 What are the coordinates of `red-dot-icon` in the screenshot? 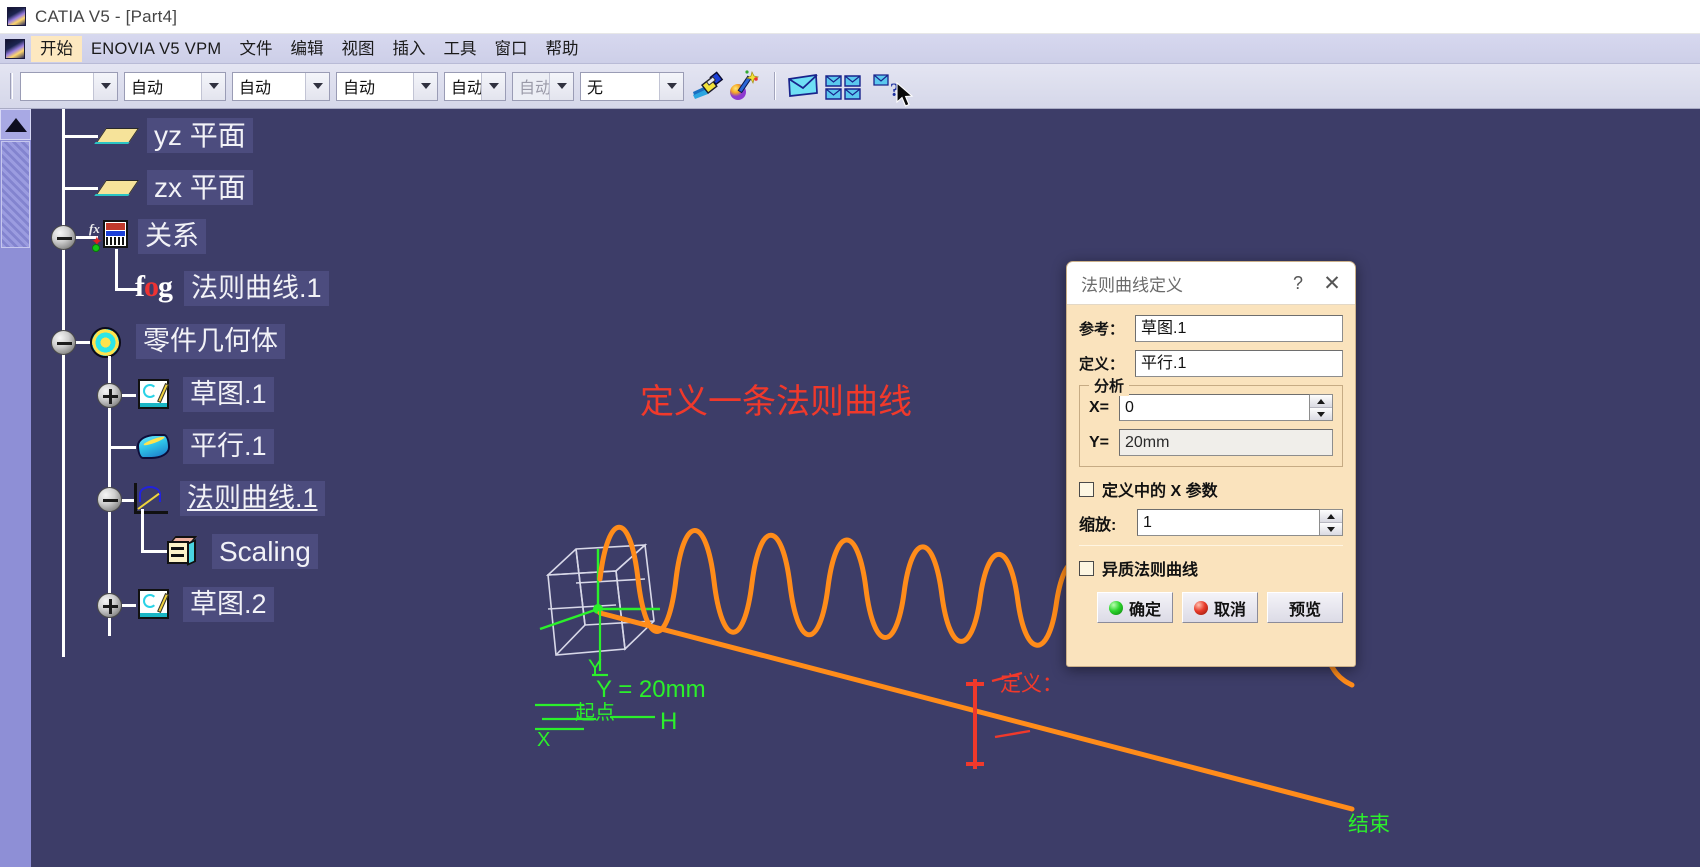 It's located at (1200, 607).